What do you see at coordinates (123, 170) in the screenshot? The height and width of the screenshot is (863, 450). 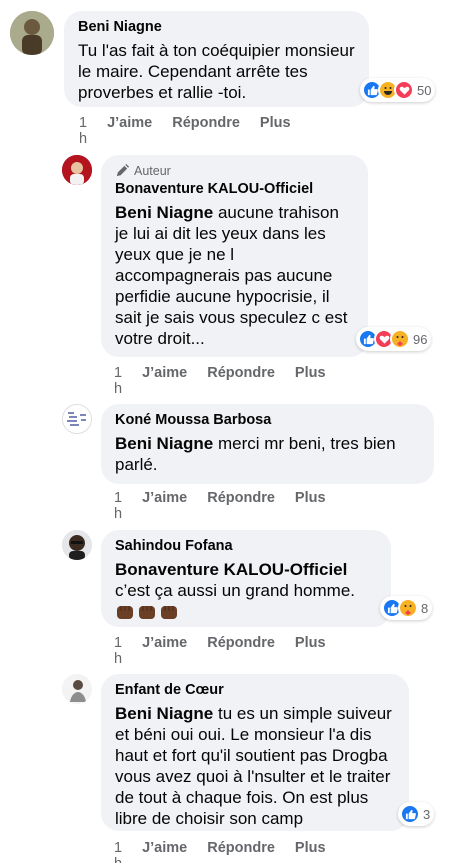 I see `pen-icon` at bounding box center [123, 170].